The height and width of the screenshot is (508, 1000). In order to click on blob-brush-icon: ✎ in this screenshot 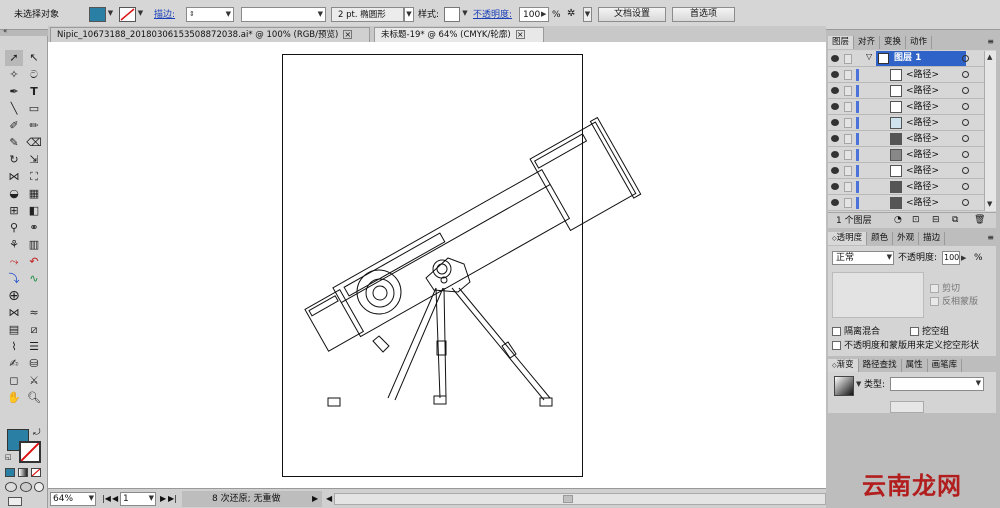, I will do `click(14, 143)`.